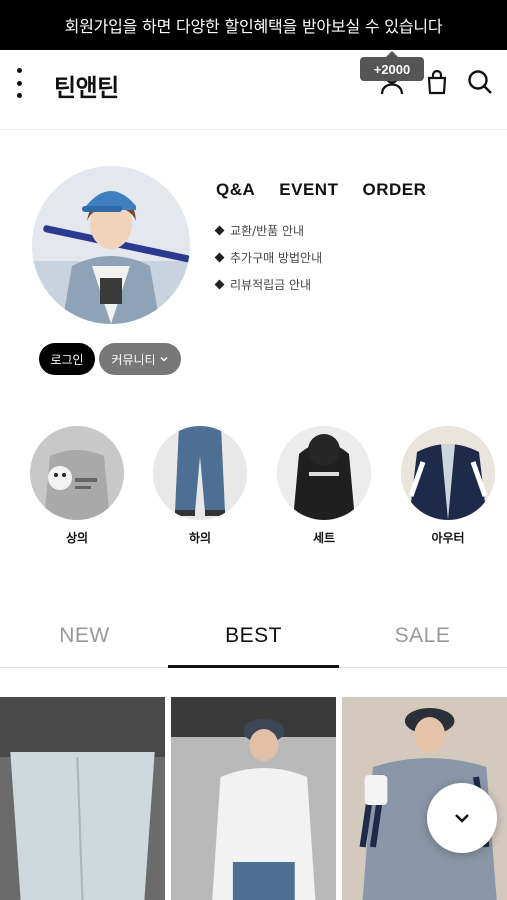  What do you see at coordinates (77, 473) in the screenshot?
I see `category-top-image` at bounding box center [77, 473].